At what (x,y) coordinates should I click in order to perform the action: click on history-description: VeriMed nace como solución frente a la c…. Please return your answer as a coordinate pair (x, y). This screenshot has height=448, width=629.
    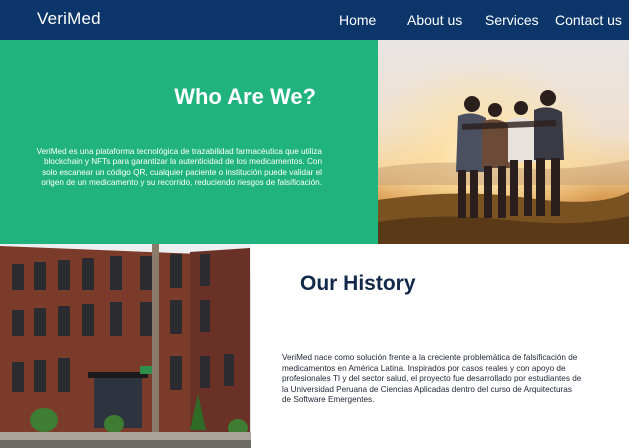
    Looking at the image, I should click on (432, 379).